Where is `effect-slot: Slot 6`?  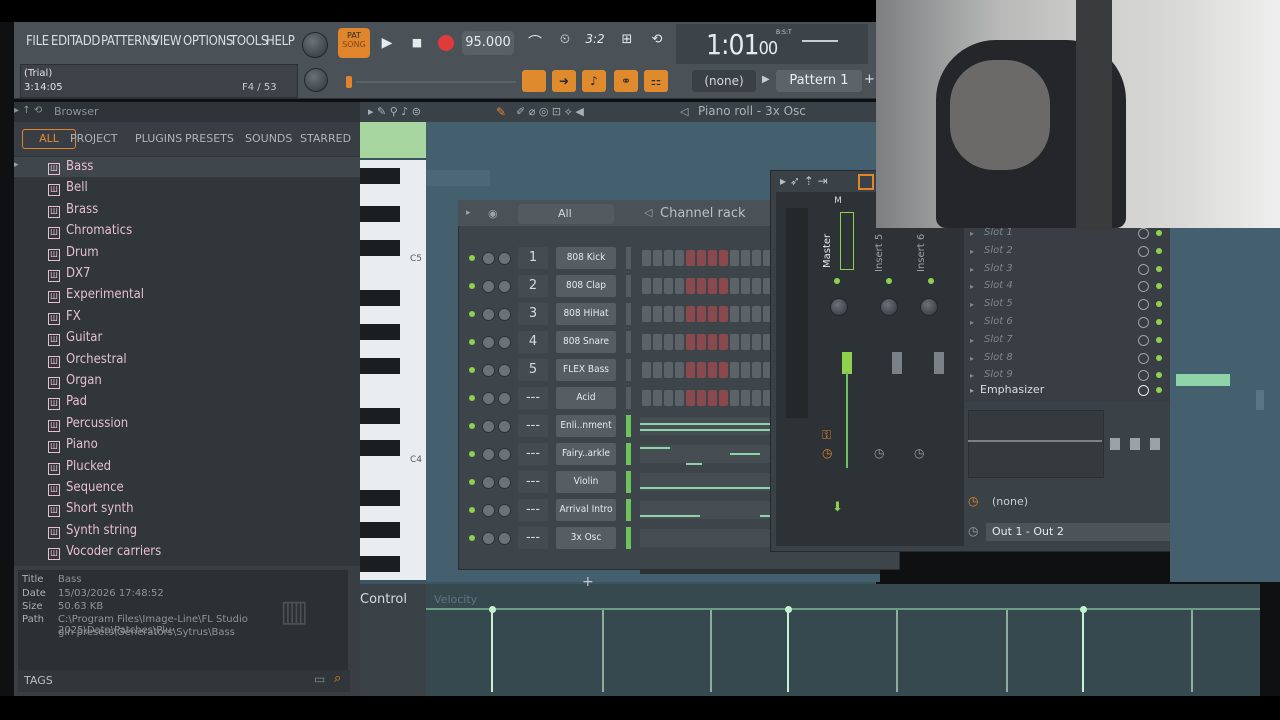 effect-slot: Slot 6 is located at coordinates (998, 321).